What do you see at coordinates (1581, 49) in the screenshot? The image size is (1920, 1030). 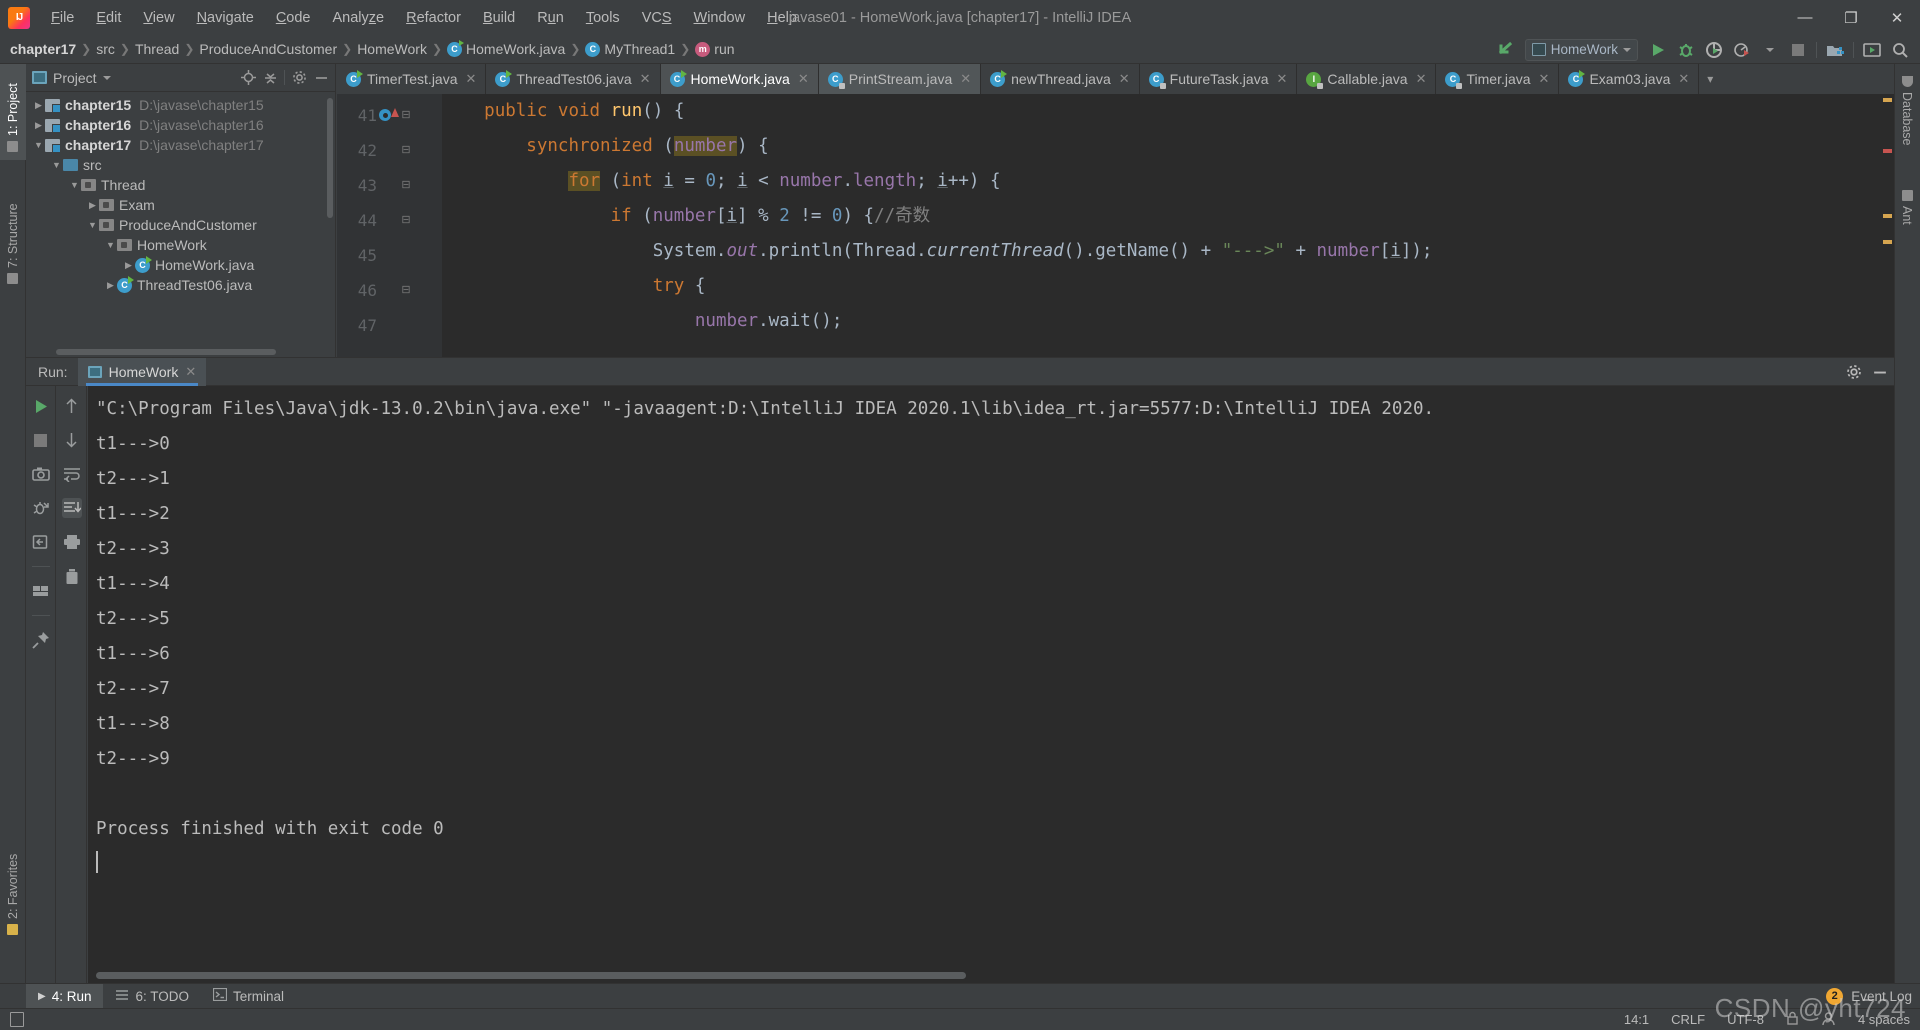 I see `run-configuration-selector: HomeWork` at bounding box center [1581, 49].